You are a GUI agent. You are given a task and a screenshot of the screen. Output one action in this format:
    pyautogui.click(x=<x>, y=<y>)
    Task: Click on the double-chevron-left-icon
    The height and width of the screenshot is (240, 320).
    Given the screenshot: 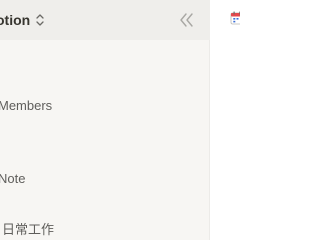 What is the action you would take?
    pyautogui.click(x=186, y=20)
    